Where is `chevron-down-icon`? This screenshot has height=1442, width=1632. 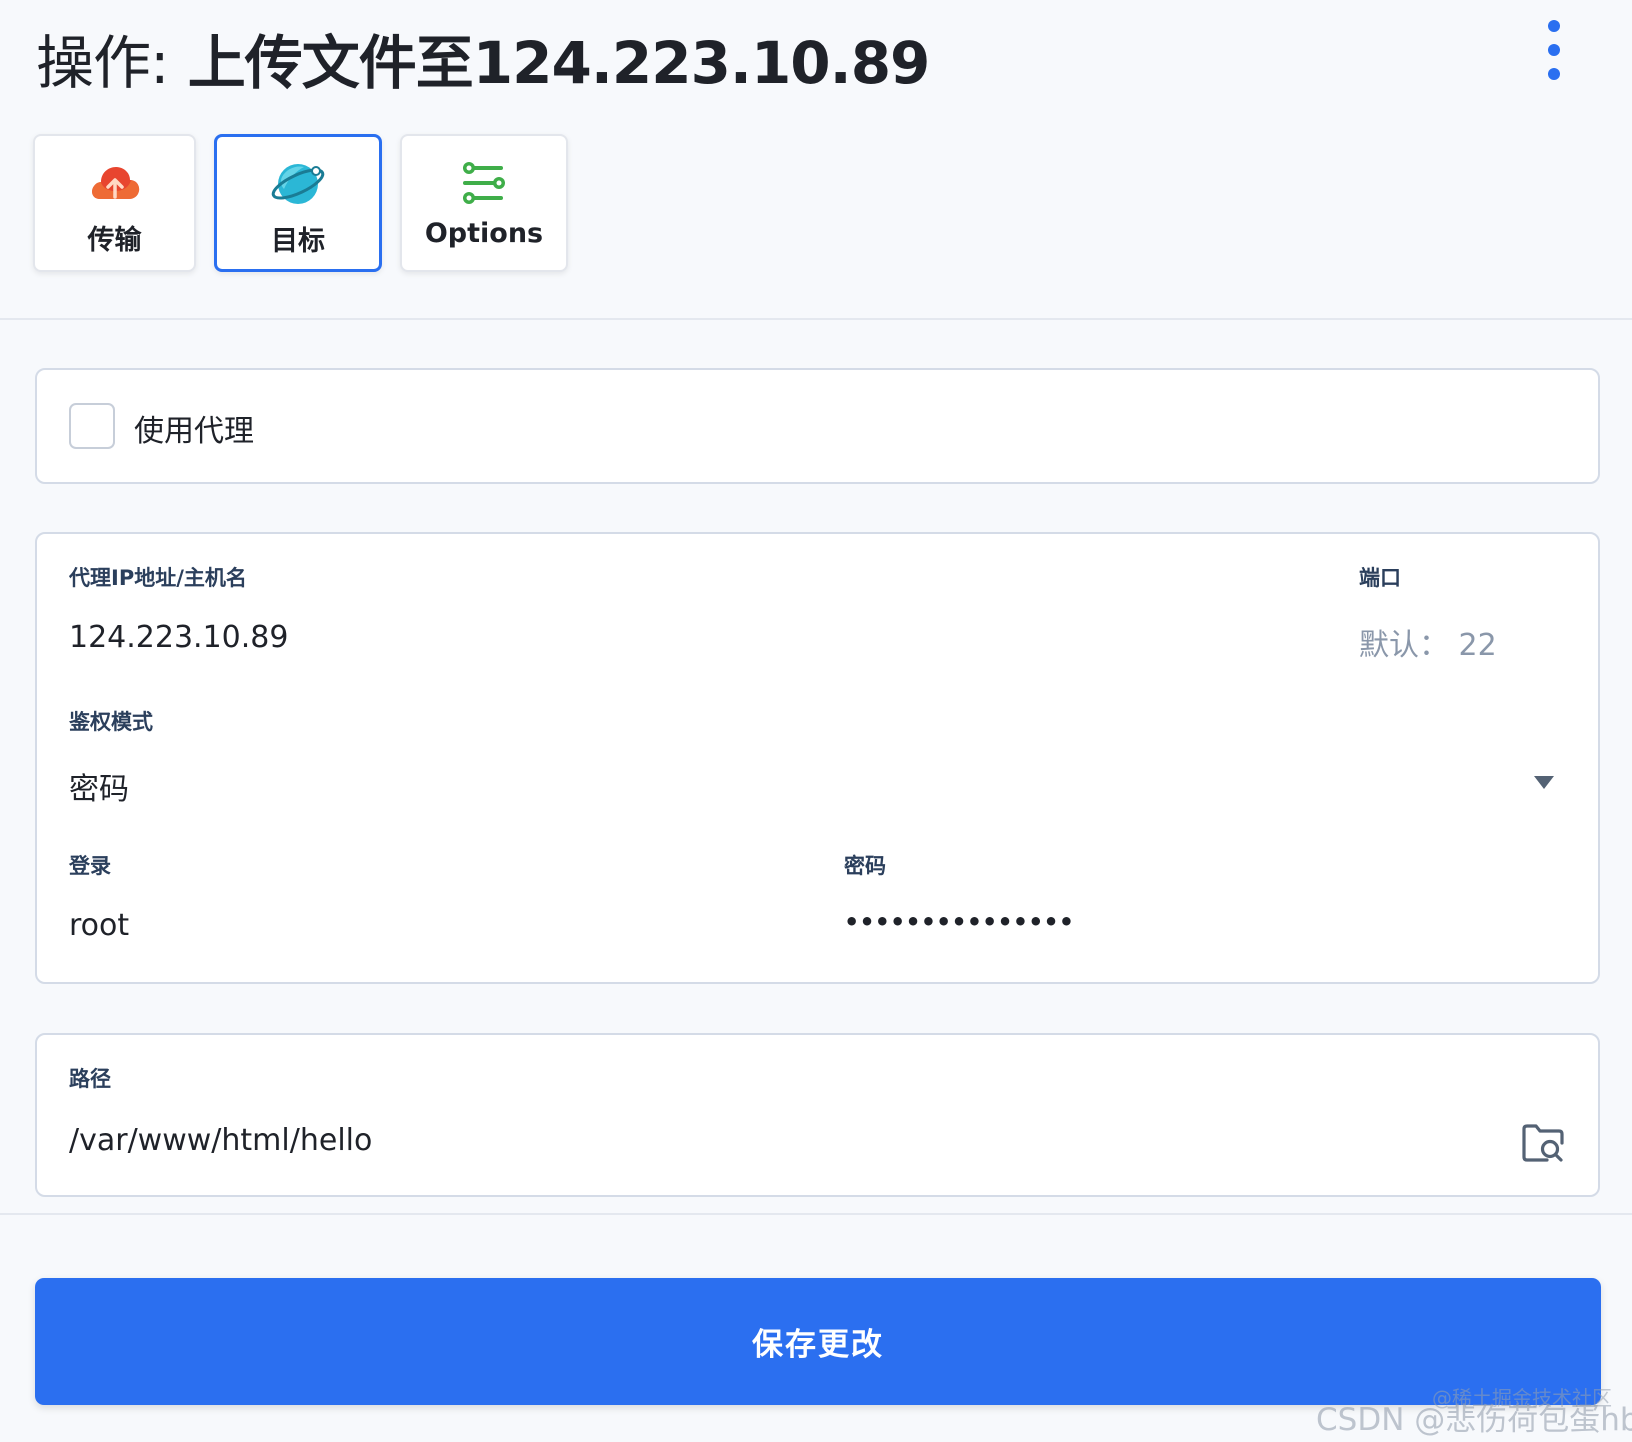
chevron-down-icon is located at coordinates (1544, 782).